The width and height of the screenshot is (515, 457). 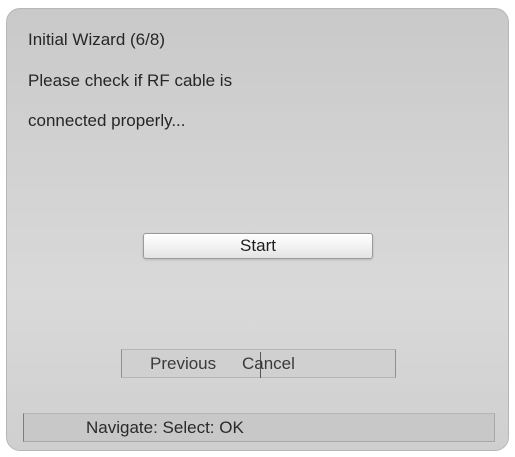 What do you see at coordinates (268, 364) in the screenshot?
I see `cancel-button: Cancel` at bounding box center [268, 364].